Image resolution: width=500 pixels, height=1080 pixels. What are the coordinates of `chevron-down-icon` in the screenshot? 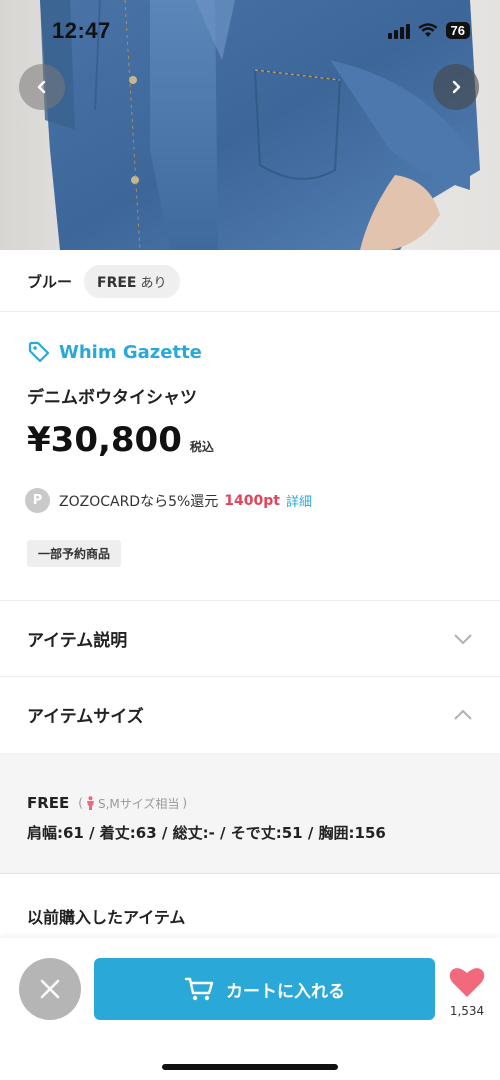 It's located at (463, 638).